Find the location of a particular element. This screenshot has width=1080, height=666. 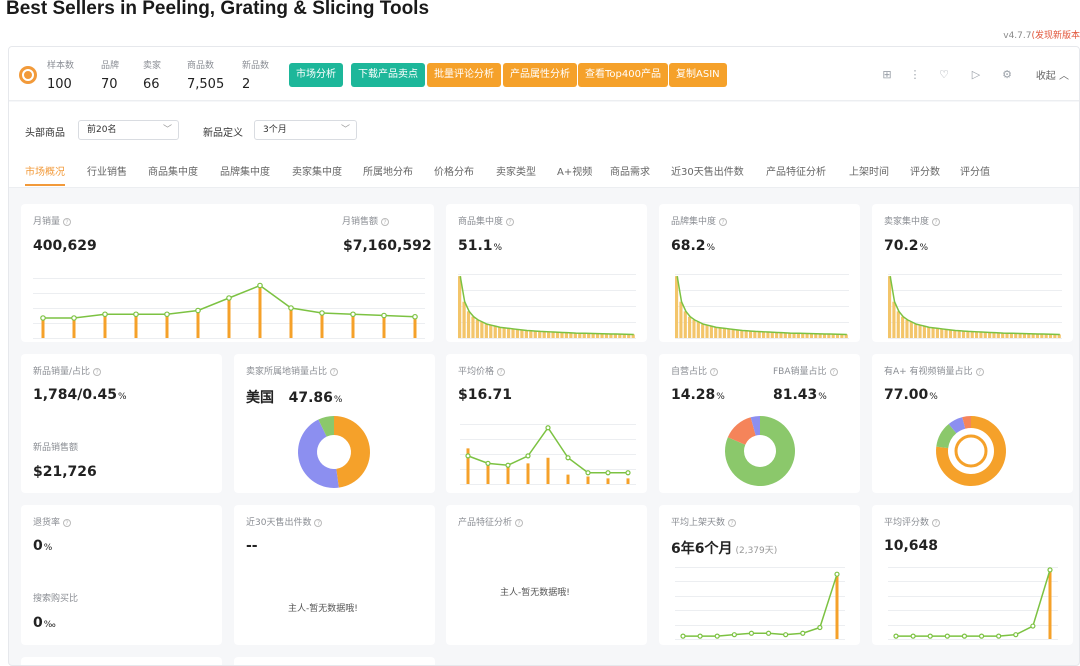

tab-aplus-video: A+视频 is located at coordinates (574, 170).